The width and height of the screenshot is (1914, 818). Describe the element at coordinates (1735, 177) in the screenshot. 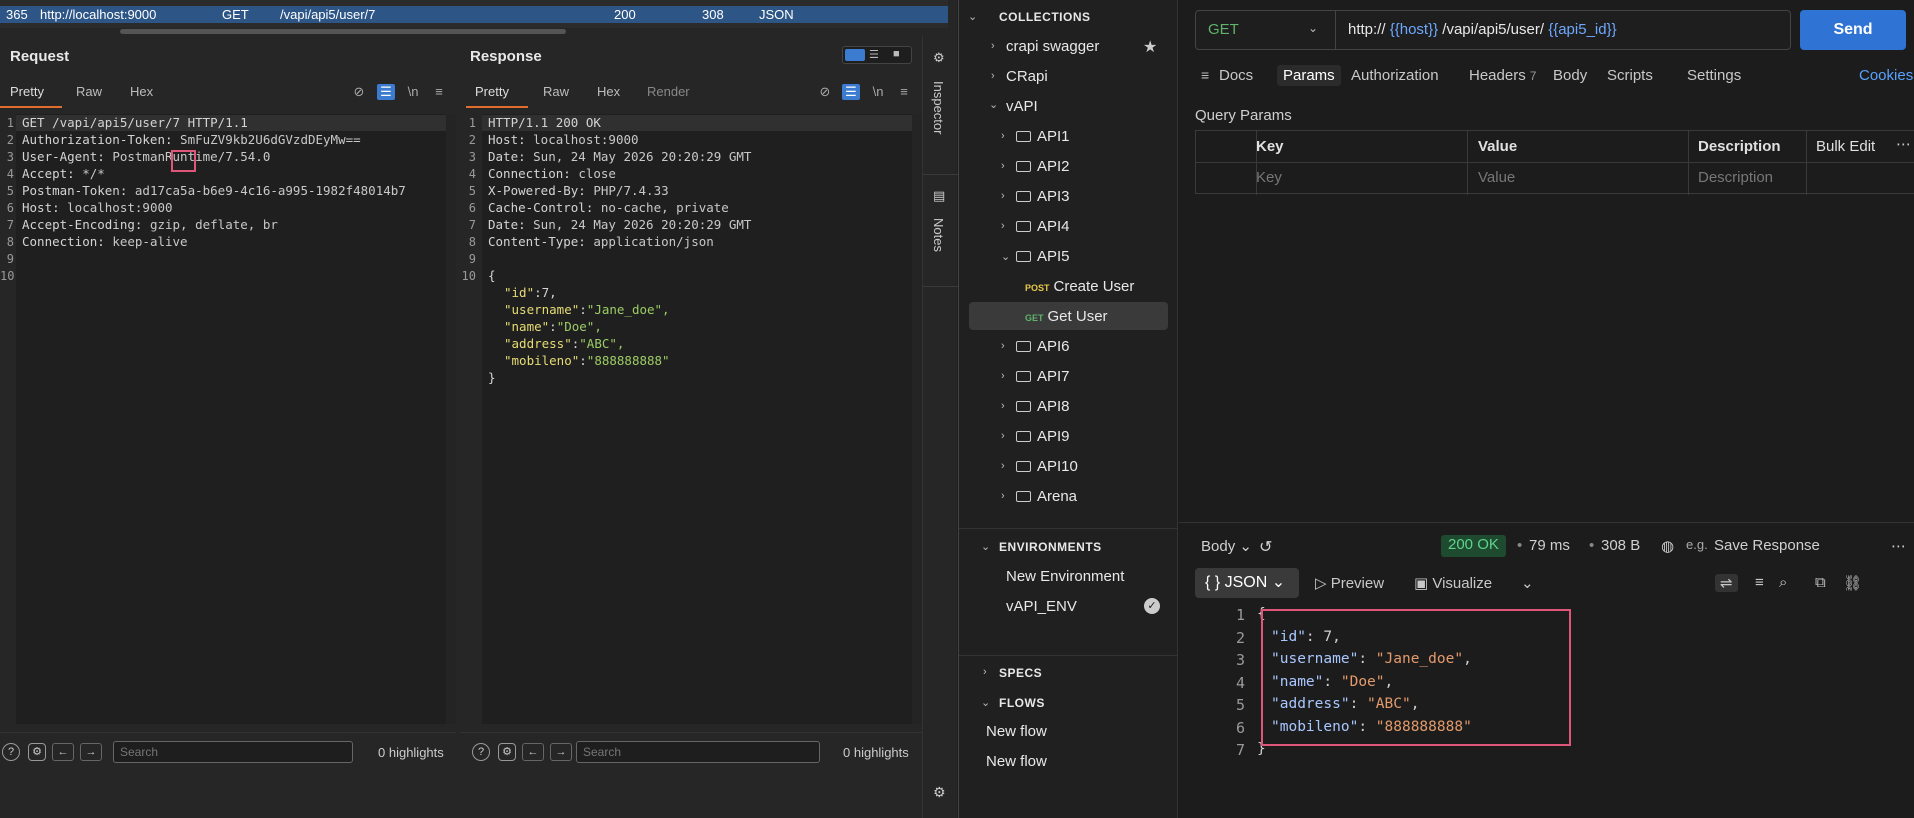

I see `qp-description-input: Description` at that location.